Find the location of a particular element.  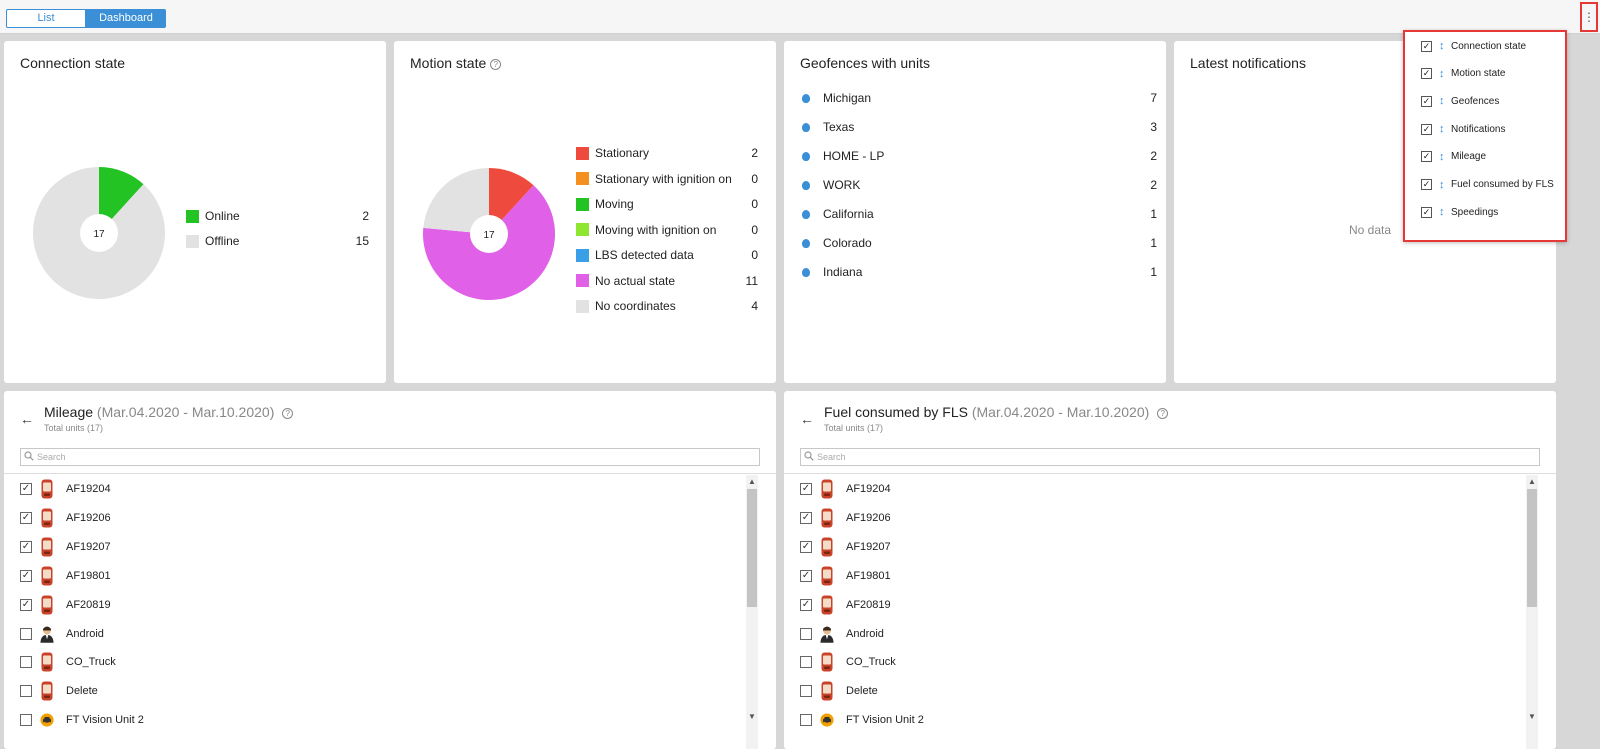

fuel-unit-row: Delete is located at coordinates (839, 691).